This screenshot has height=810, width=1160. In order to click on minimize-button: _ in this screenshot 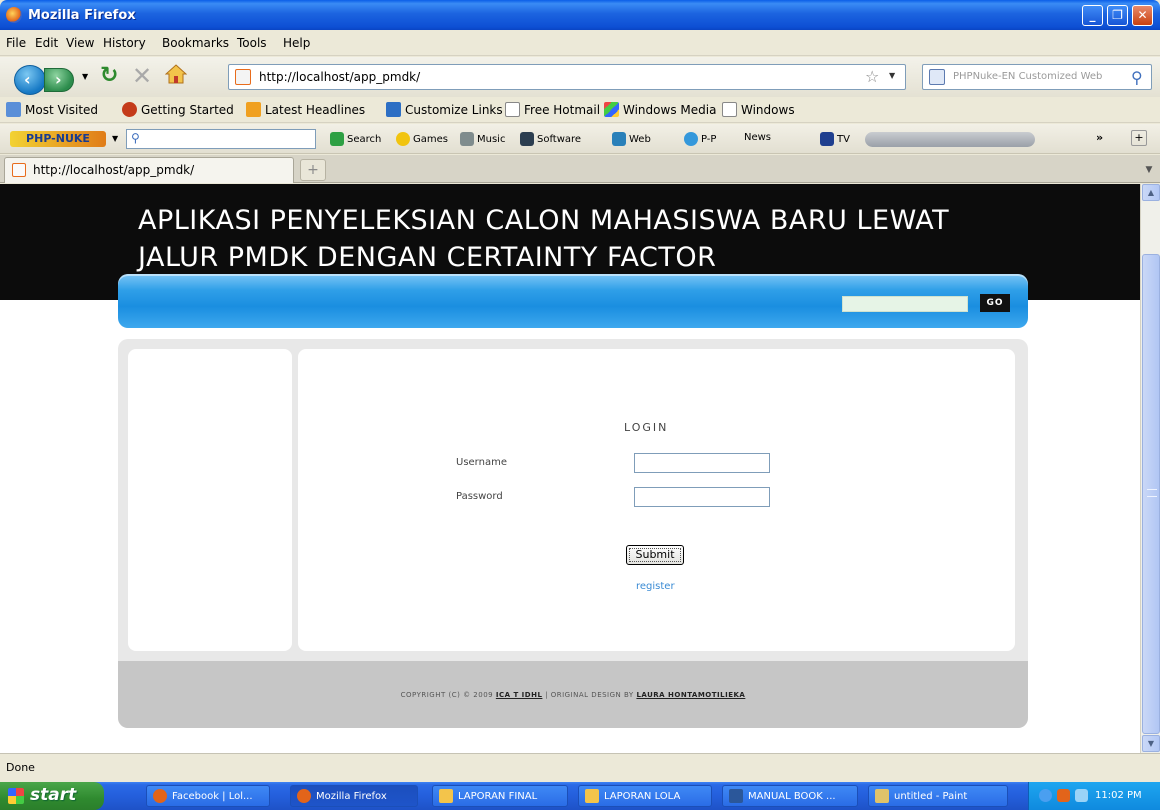, I will do `click(1092, 15)`.